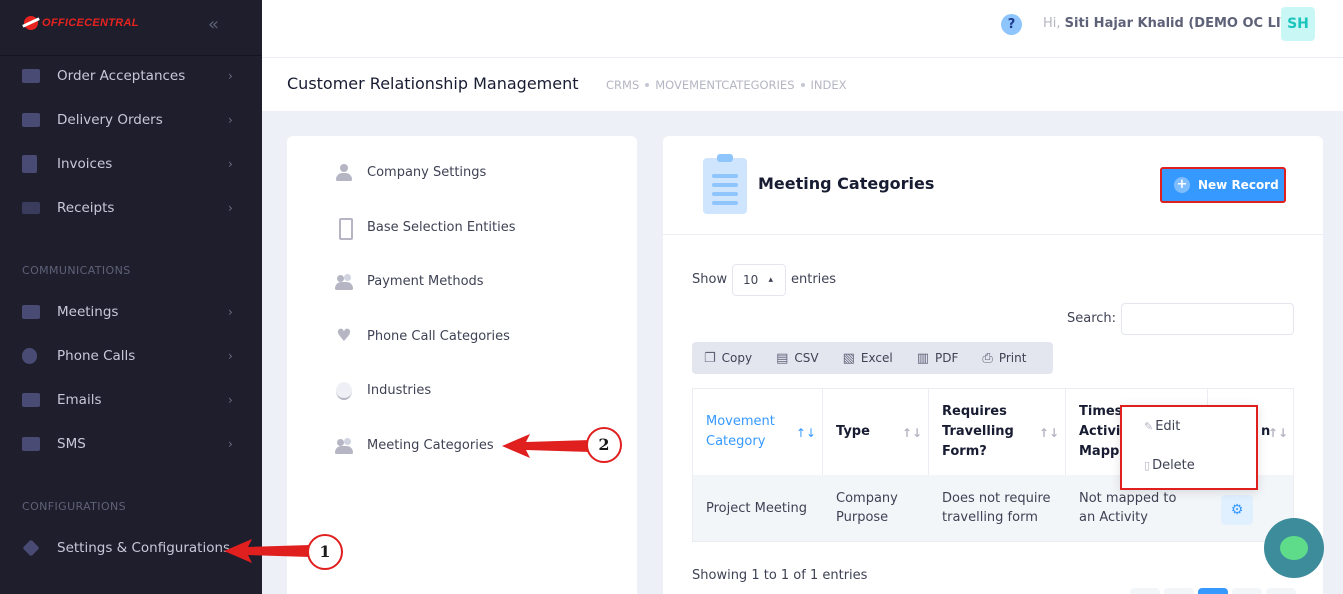  Describe the element at coordinates (1294, 548) in the screenshot. I see `chat-widget-button` at that location.